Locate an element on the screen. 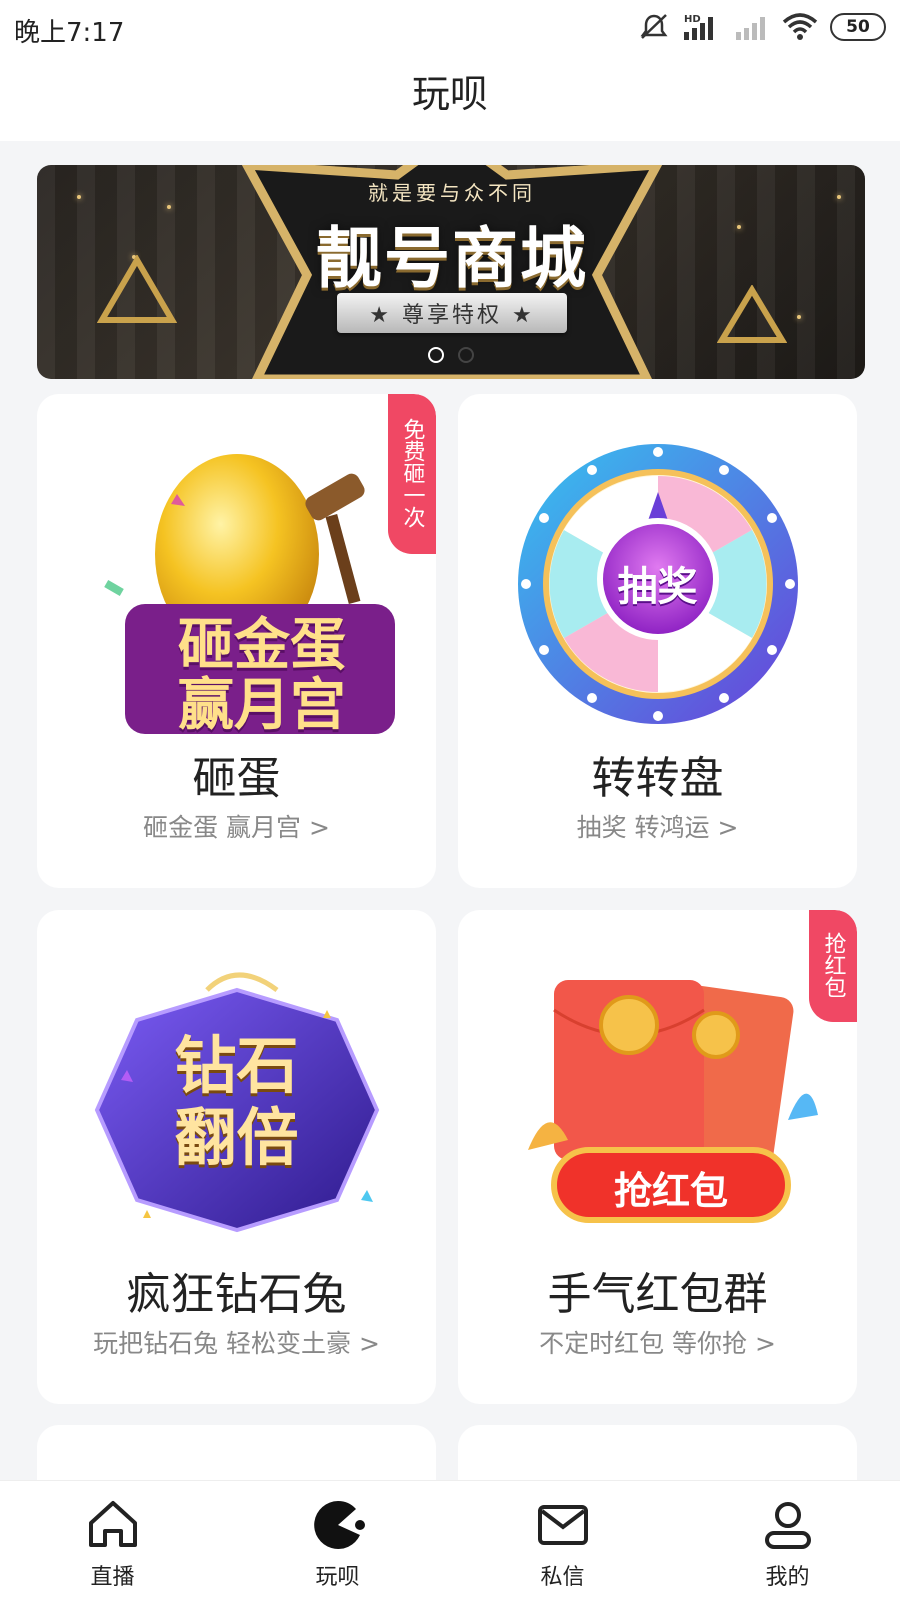 The image size is (900, 1600). banner-slogan: 就是要与众不同 is located at coordinates (452, 193).